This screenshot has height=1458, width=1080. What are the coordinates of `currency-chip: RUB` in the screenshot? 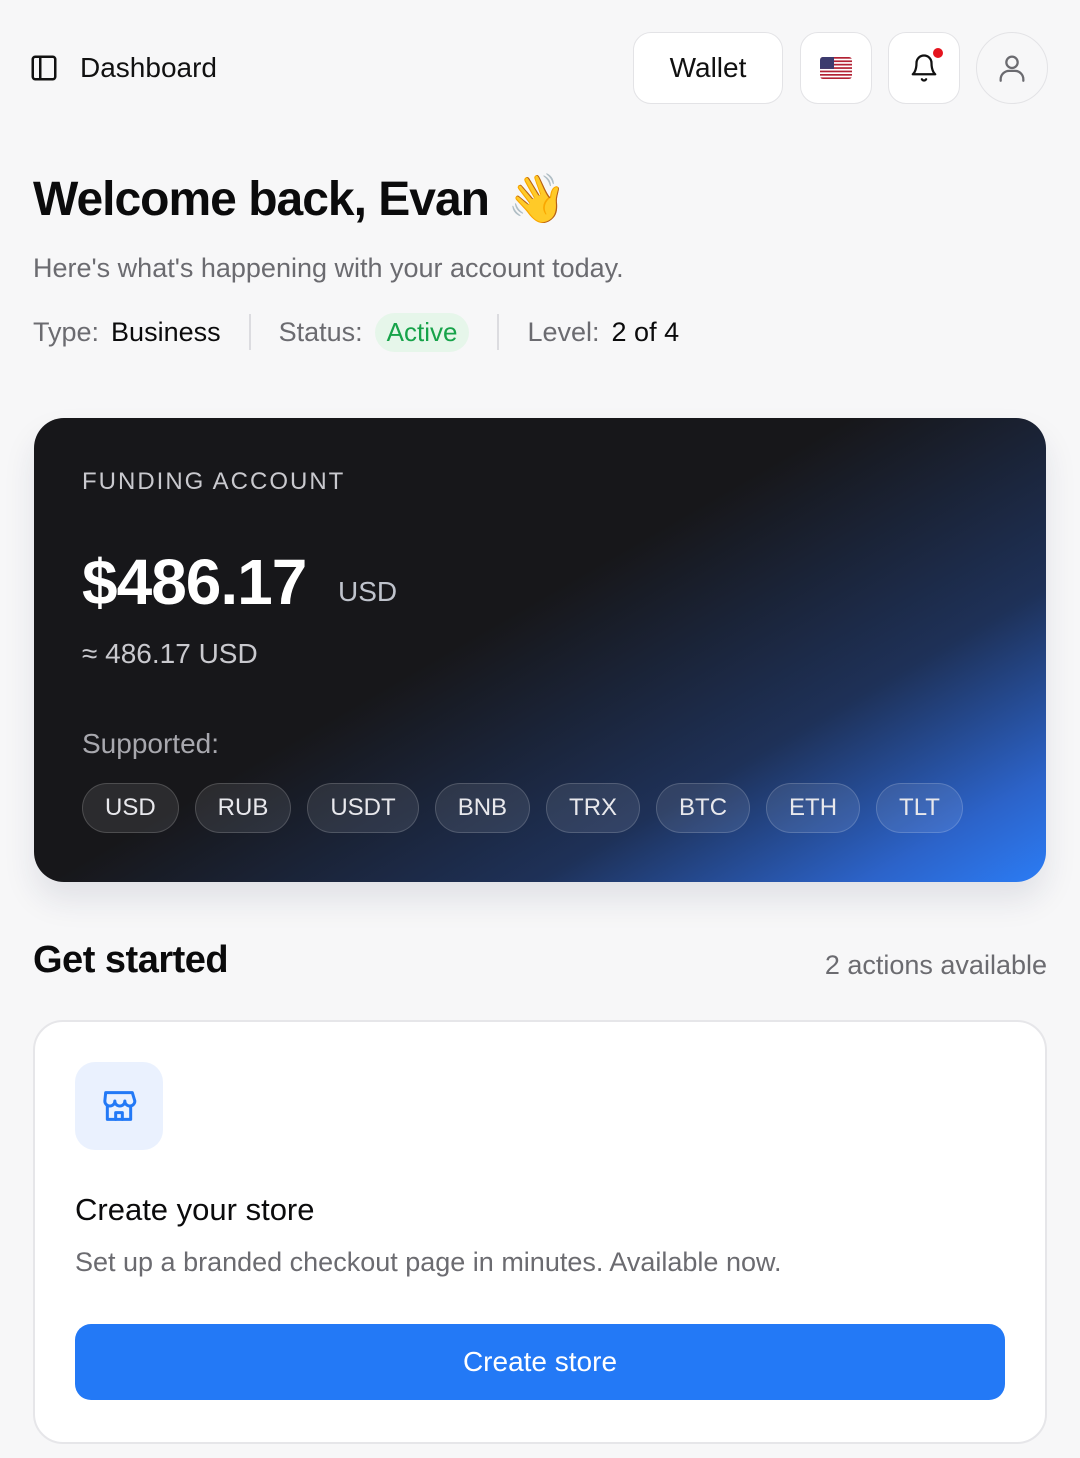 It's located at (243, 808).